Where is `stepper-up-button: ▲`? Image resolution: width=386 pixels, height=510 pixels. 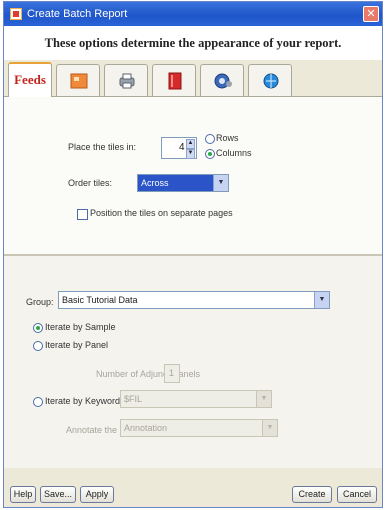 stepper-up-button: ▲ is located at coordinates (190, 144).